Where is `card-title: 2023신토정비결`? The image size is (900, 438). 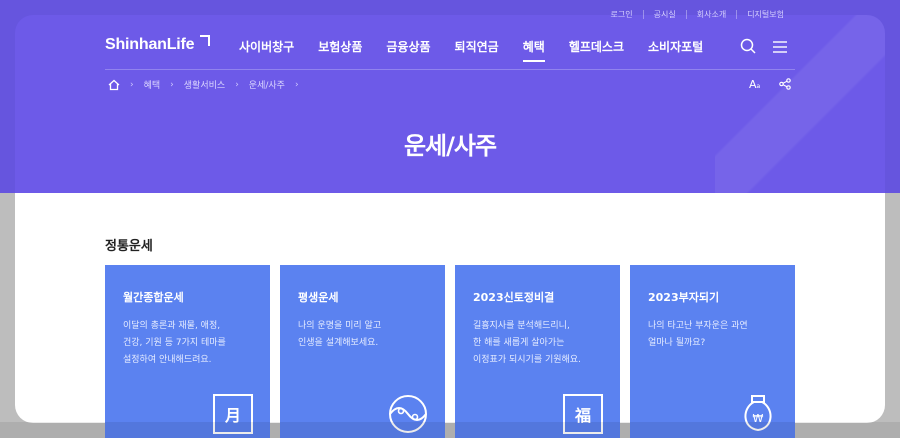
card-title: 2023신토정비결 is located at coordinates (514, 297).